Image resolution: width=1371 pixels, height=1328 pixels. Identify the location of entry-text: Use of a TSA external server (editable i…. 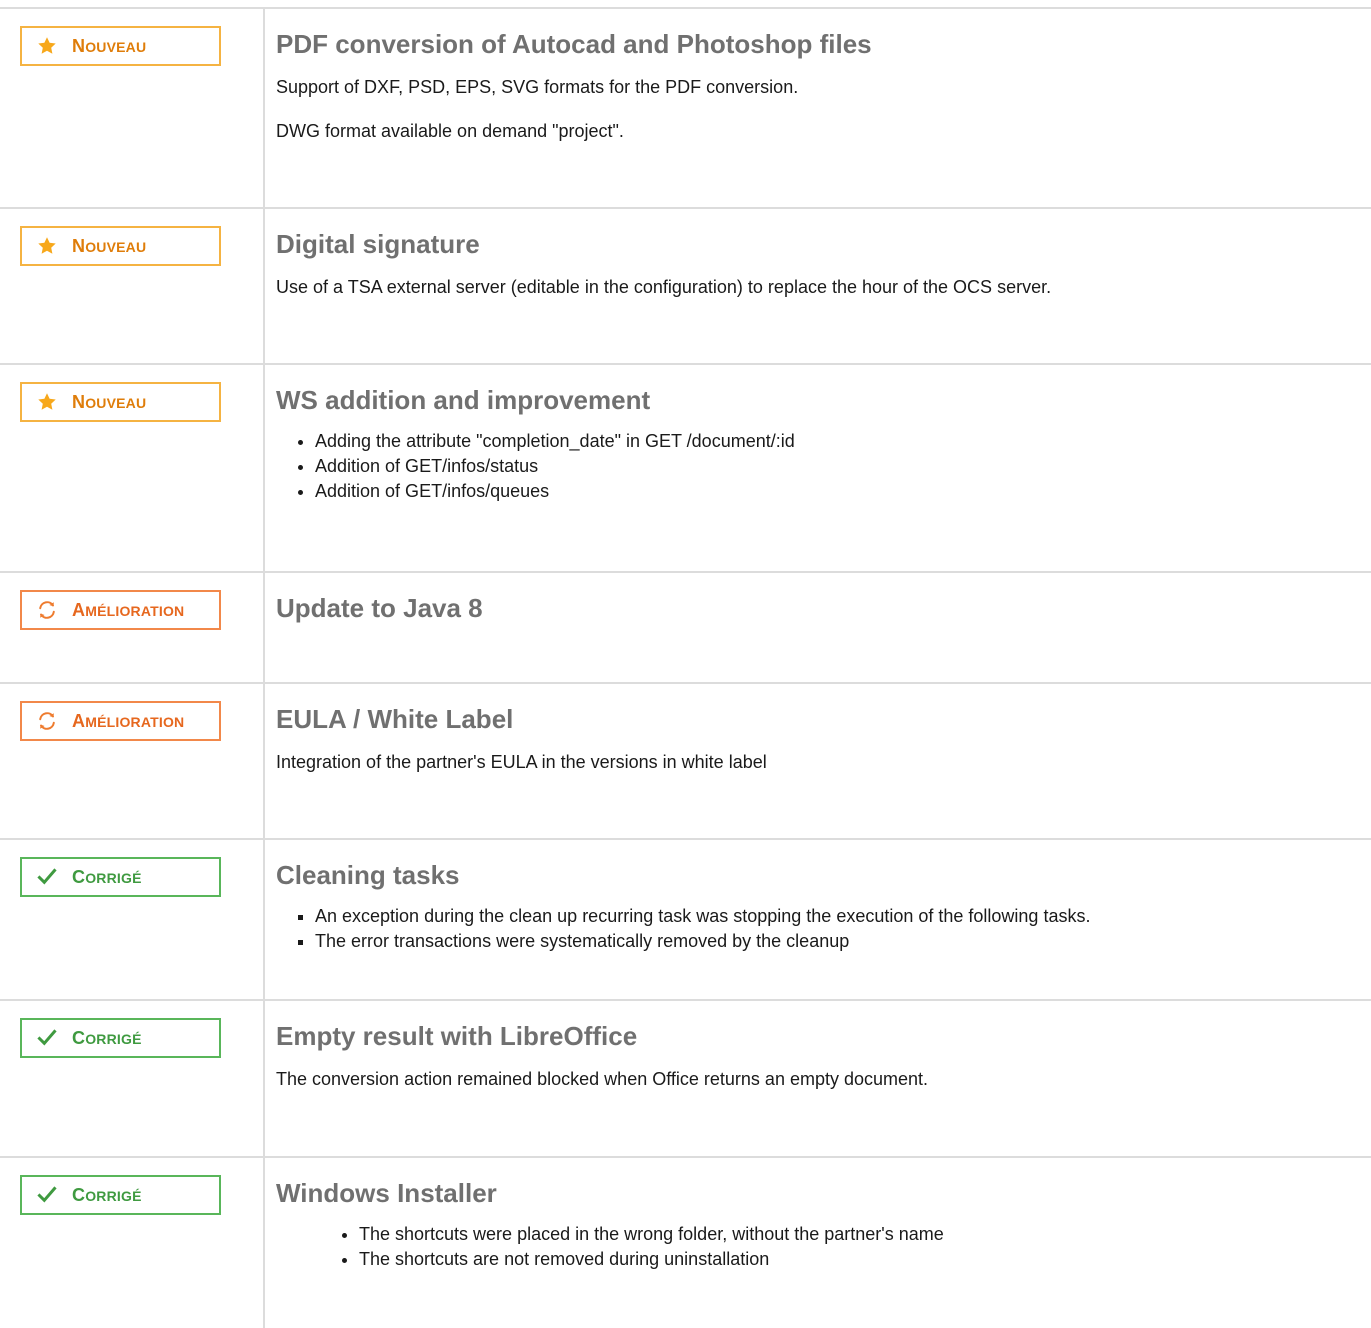
(664, 287).